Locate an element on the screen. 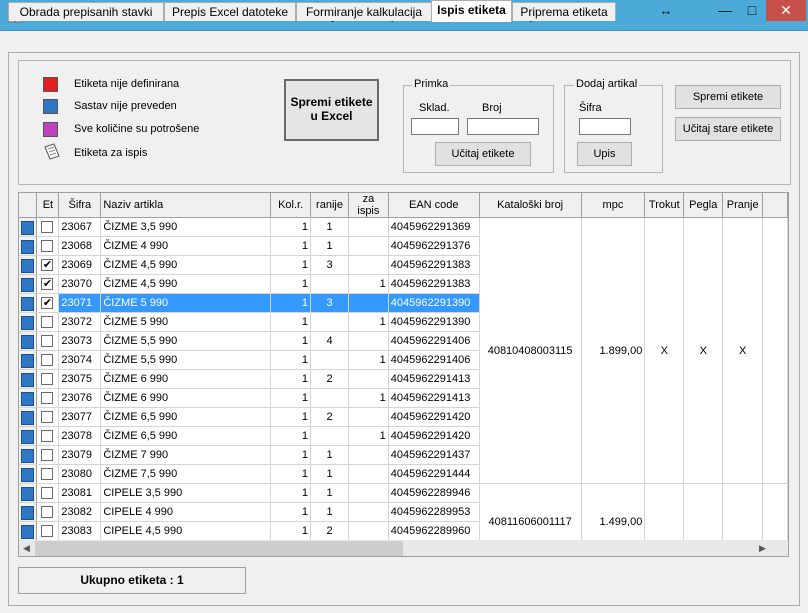 Image resolution: width=808 pixels, height=613 pixels. horizontal-scrollbar: ◀ ▶ is located at coordinates (403, 548).